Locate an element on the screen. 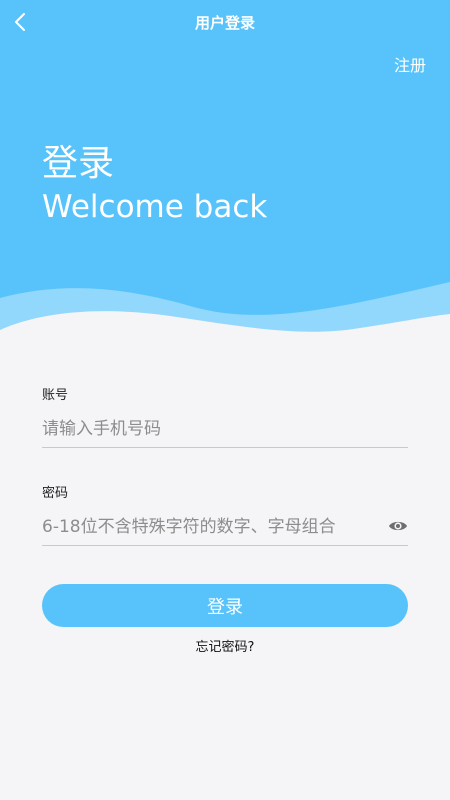 This screenshot has height=800, width=450. account-field is located at coordinates (225, 430).